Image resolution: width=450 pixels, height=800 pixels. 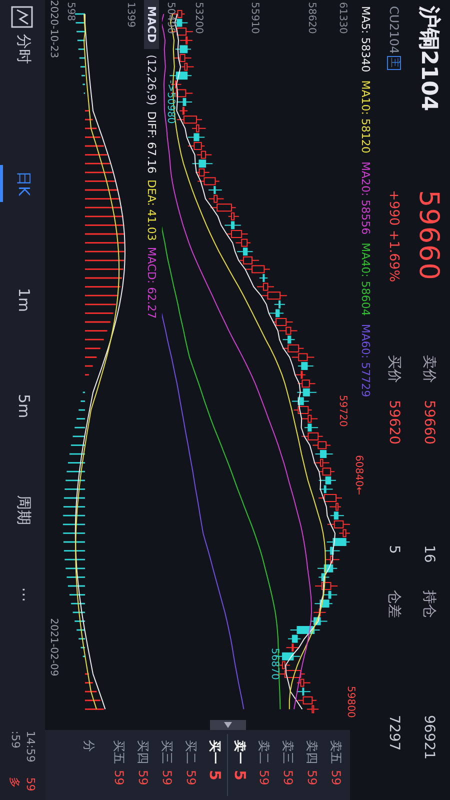 I want to click on order-level-label: 买一, so click(x=216, y=752).